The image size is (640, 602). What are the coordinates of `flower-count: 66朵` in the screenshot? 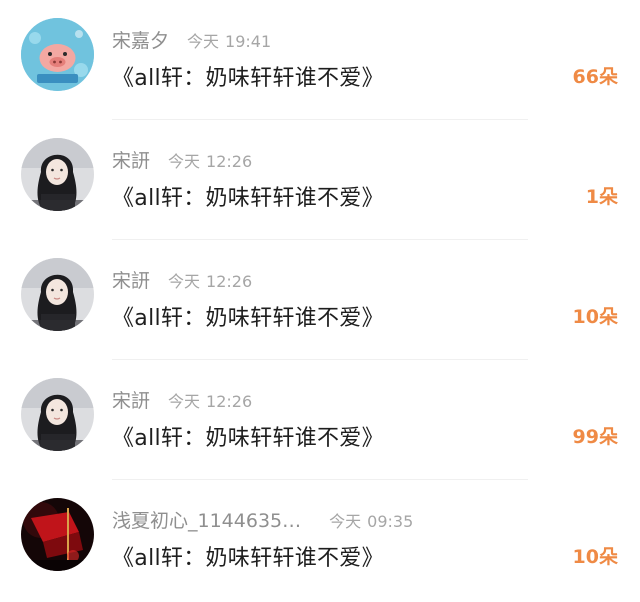 It's located at (595, 77).